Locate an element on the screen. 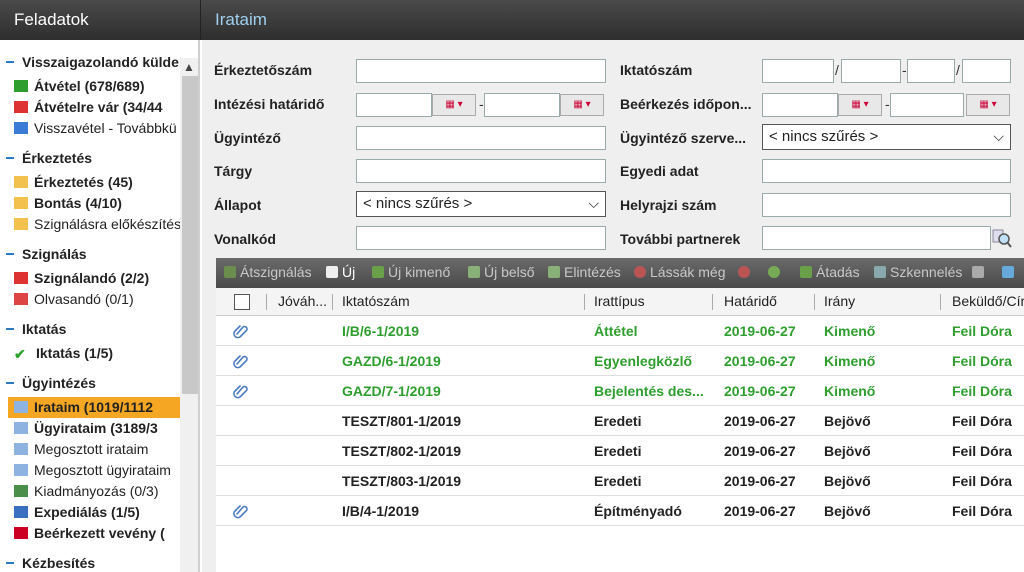 Image resolution: width=1024 pixels, height=572 pixels. elintezes-button: Elintézés is located at coordinates (584, 272).